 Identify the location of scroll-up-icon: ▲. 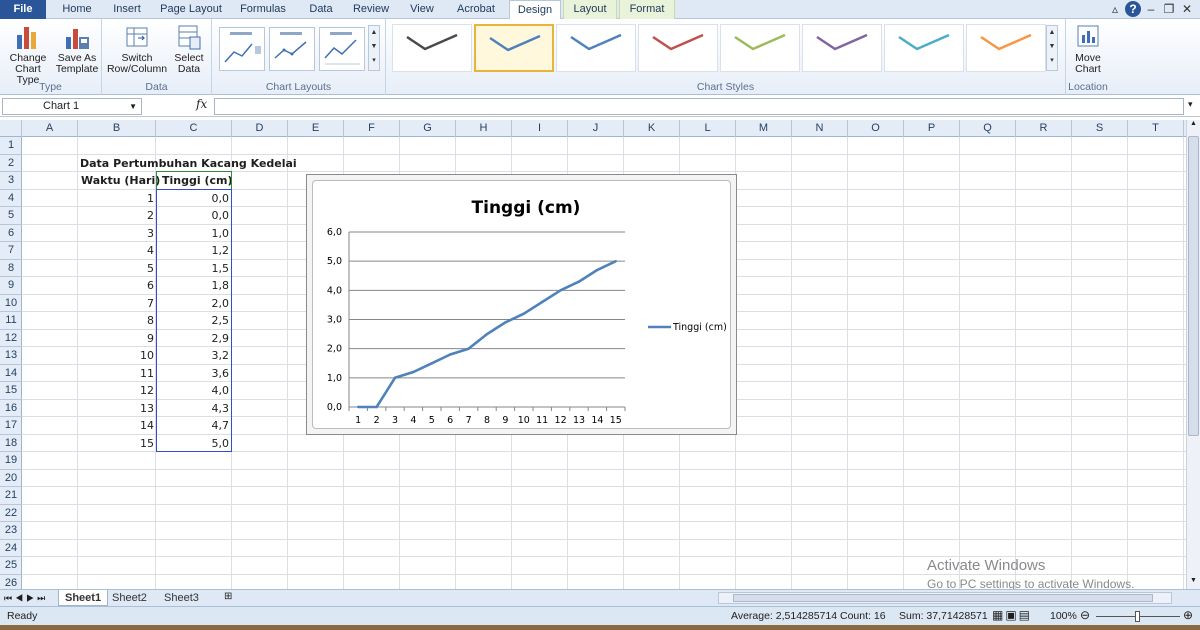
(1193, 126).